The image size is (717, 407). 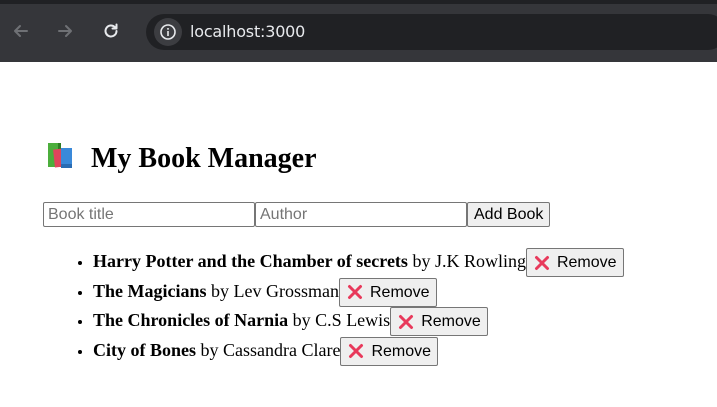 What do you see at coordinates (250, 261) in the screenshot?
I see `book-title: Harry Potter and the Chamber of secrets` at bounding box center [250, 261].